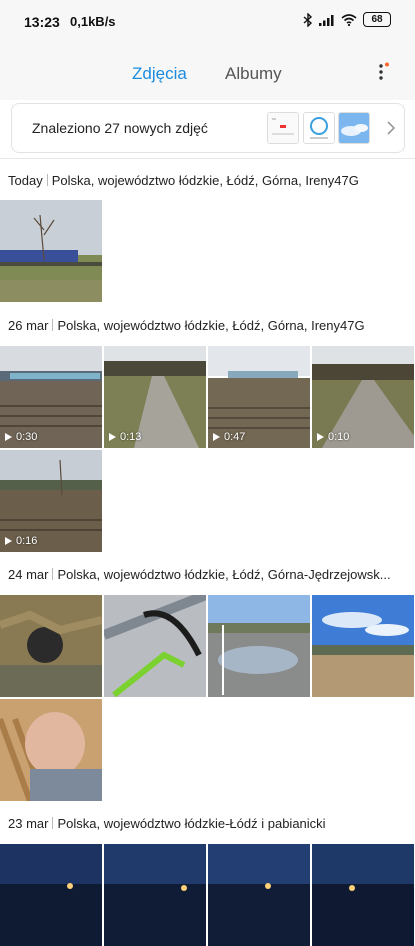  I want to click on section-date: Today, so click(25, 180).